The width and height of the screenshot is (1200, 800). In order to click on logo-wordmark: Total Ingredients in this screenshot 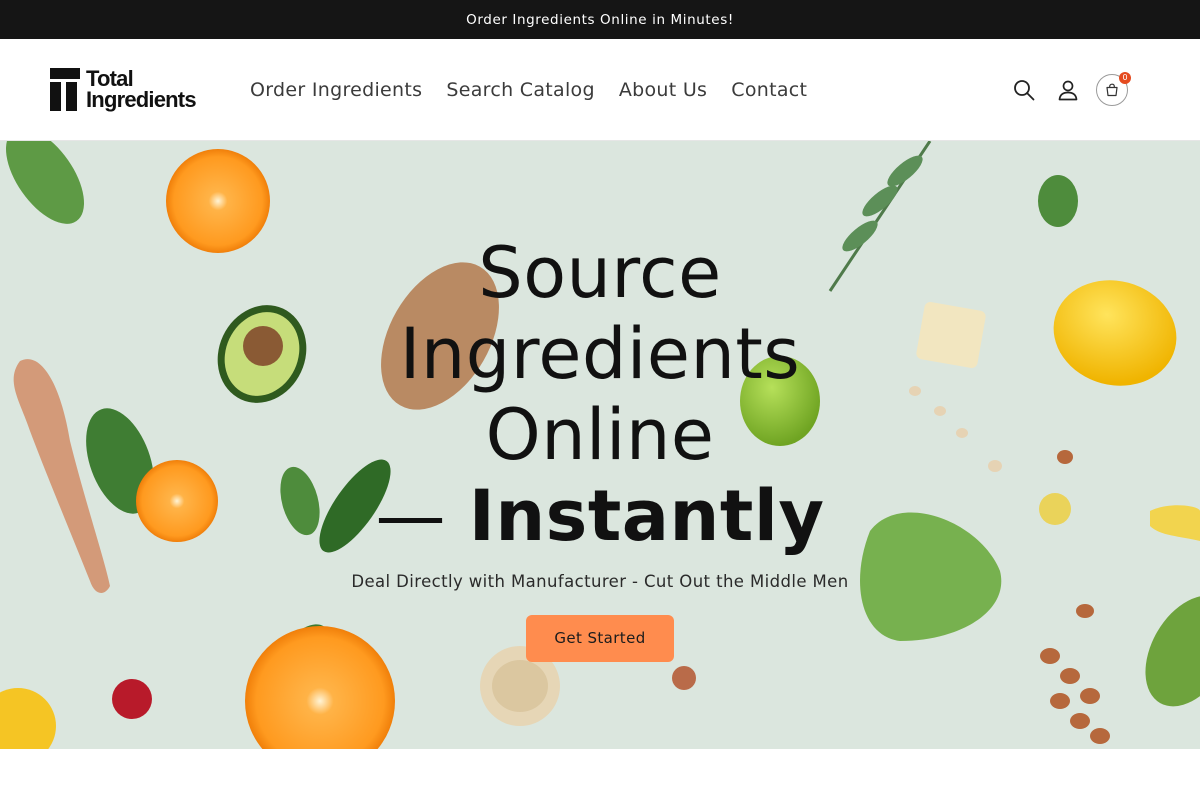, I will do `click(141, 89)`.